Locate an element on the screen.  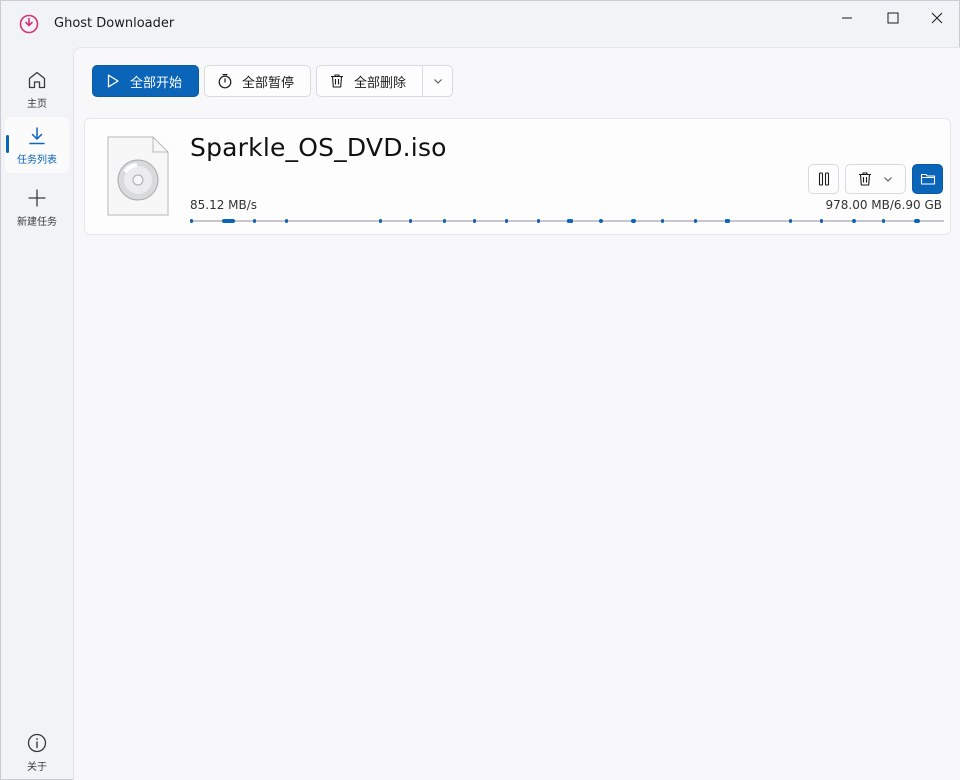
sidebar-item-home: 主页 is located at coordinates (37, 89).